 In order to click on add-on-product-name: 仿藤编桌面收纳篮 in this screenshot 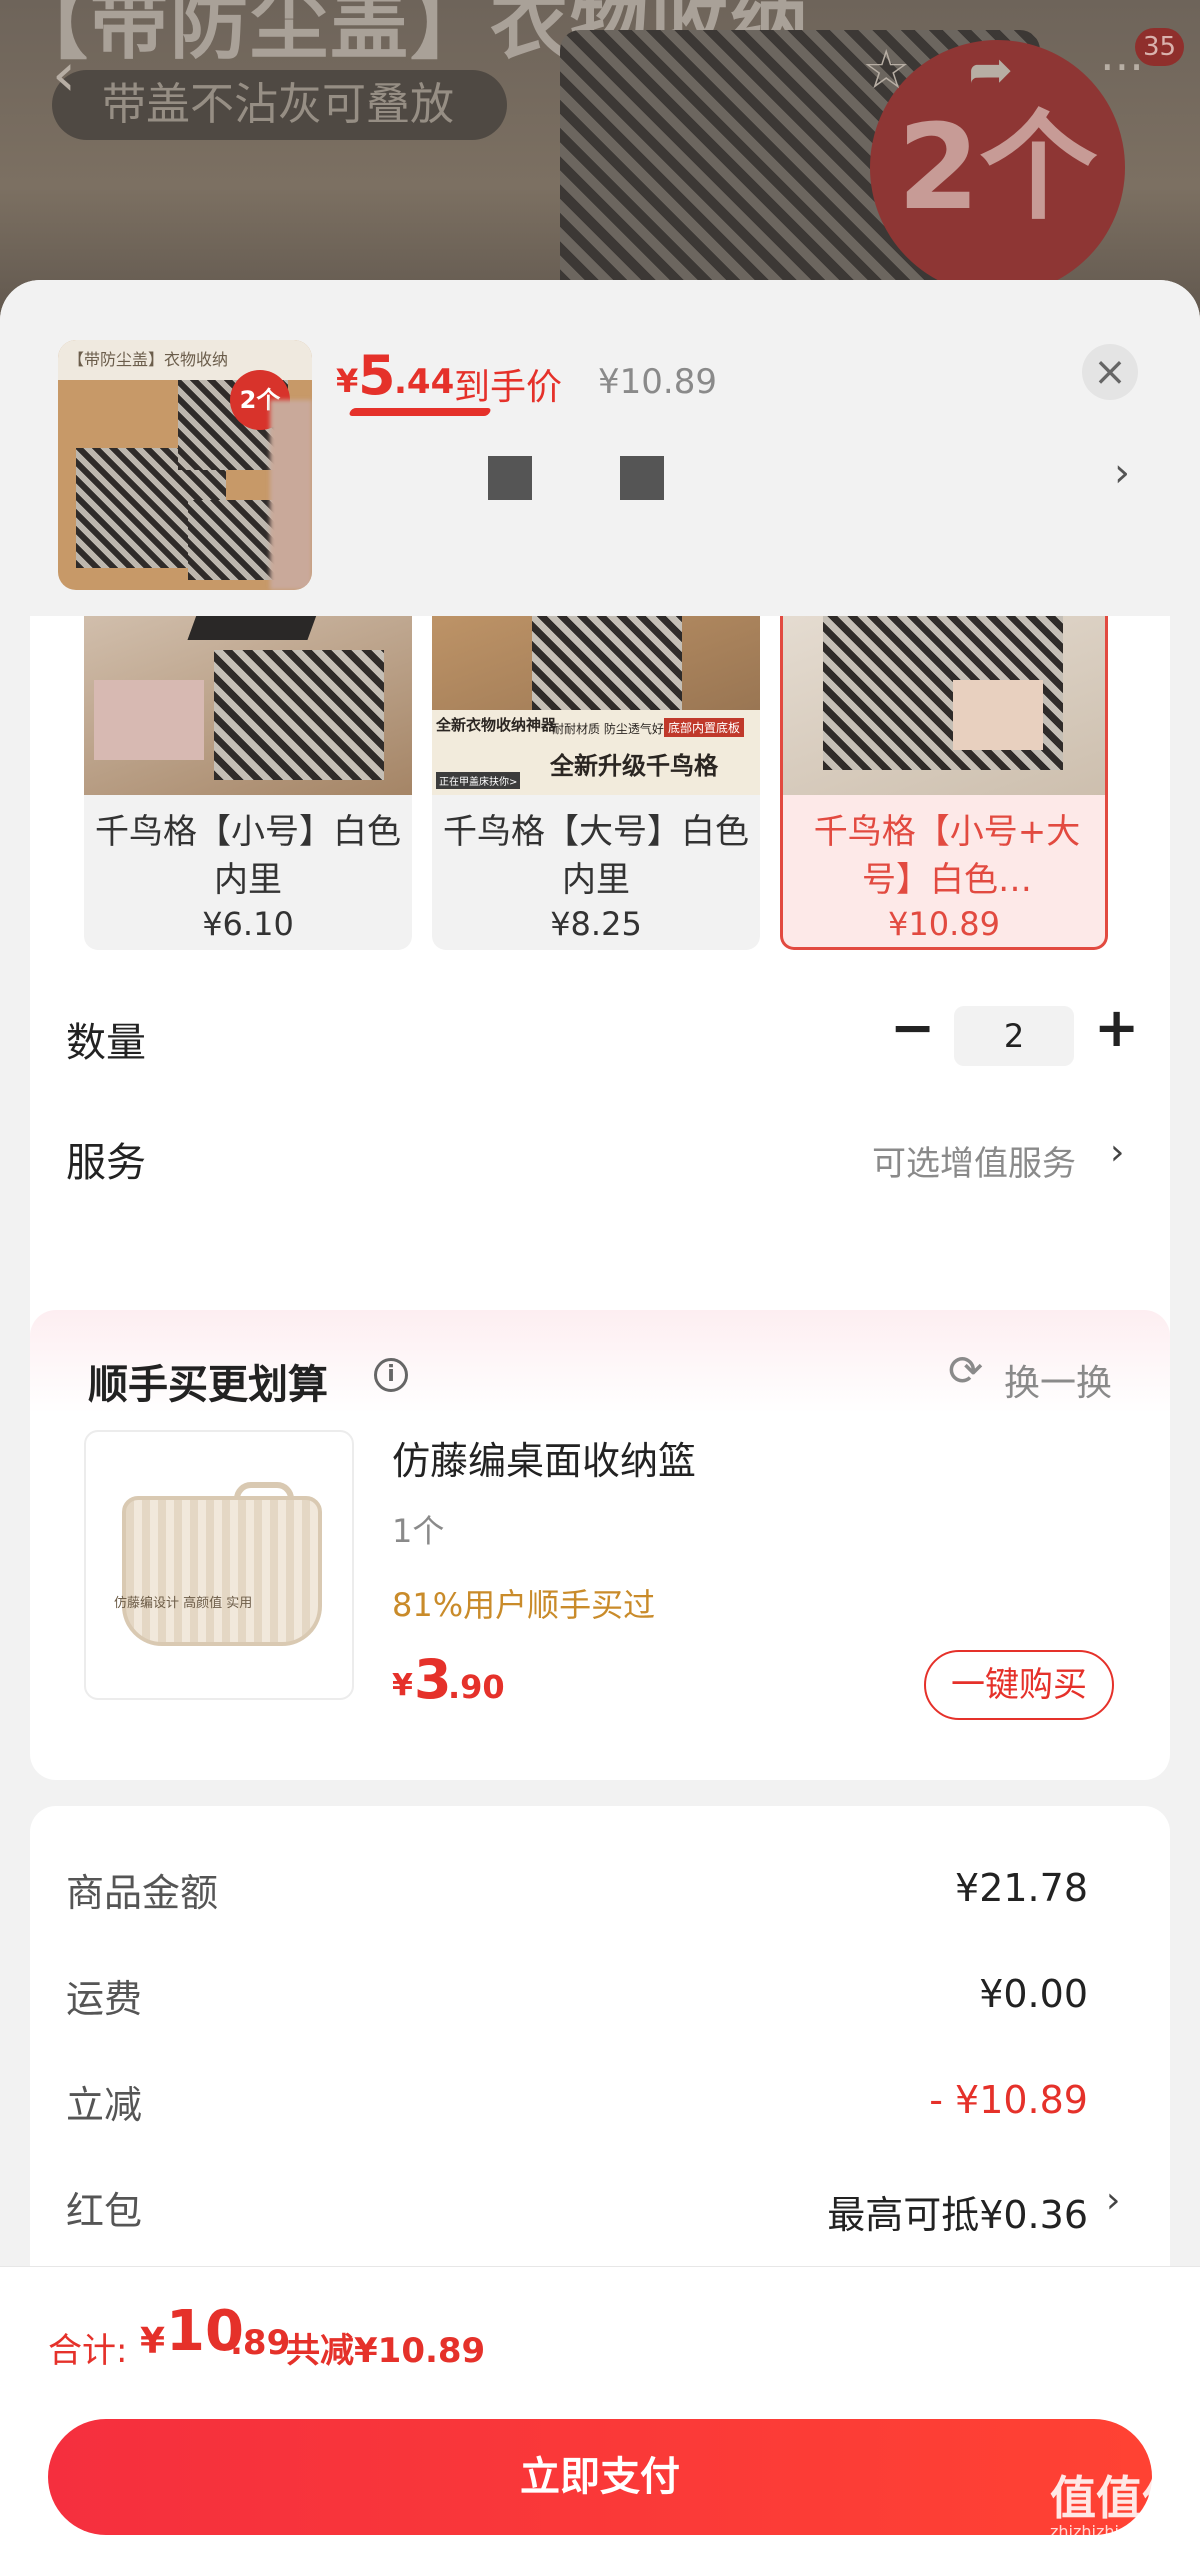, I will do `click(544, 1457)`.